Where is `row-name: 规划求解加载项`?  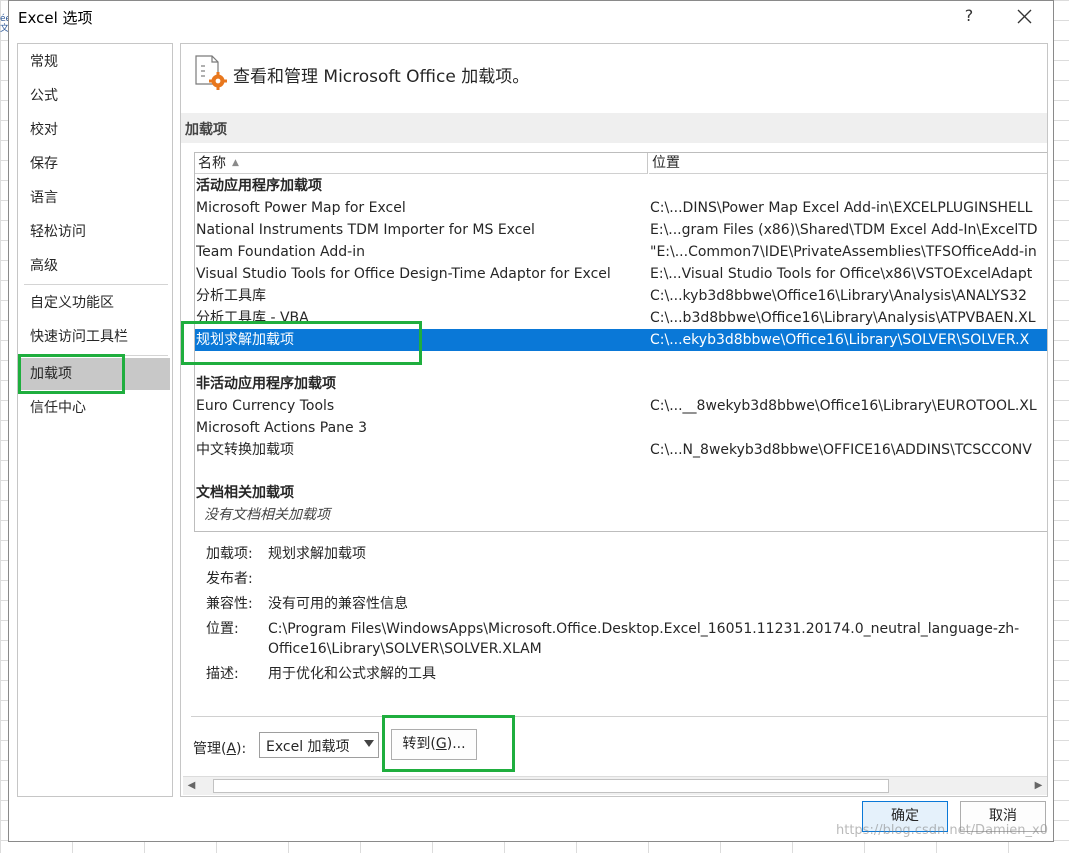
row-name: 规划求解加载项 is located at coordinates (245, 340).